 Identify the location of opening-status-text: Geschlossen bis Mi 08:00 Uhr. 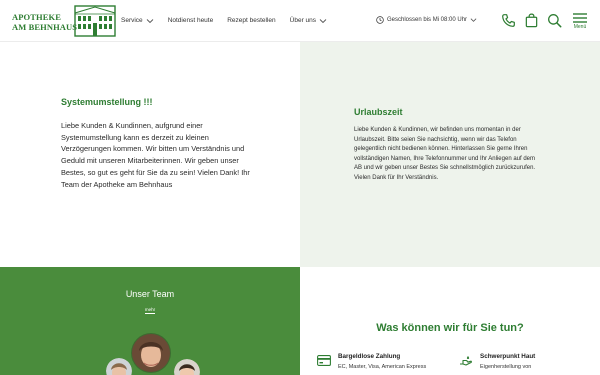
(427, 20).